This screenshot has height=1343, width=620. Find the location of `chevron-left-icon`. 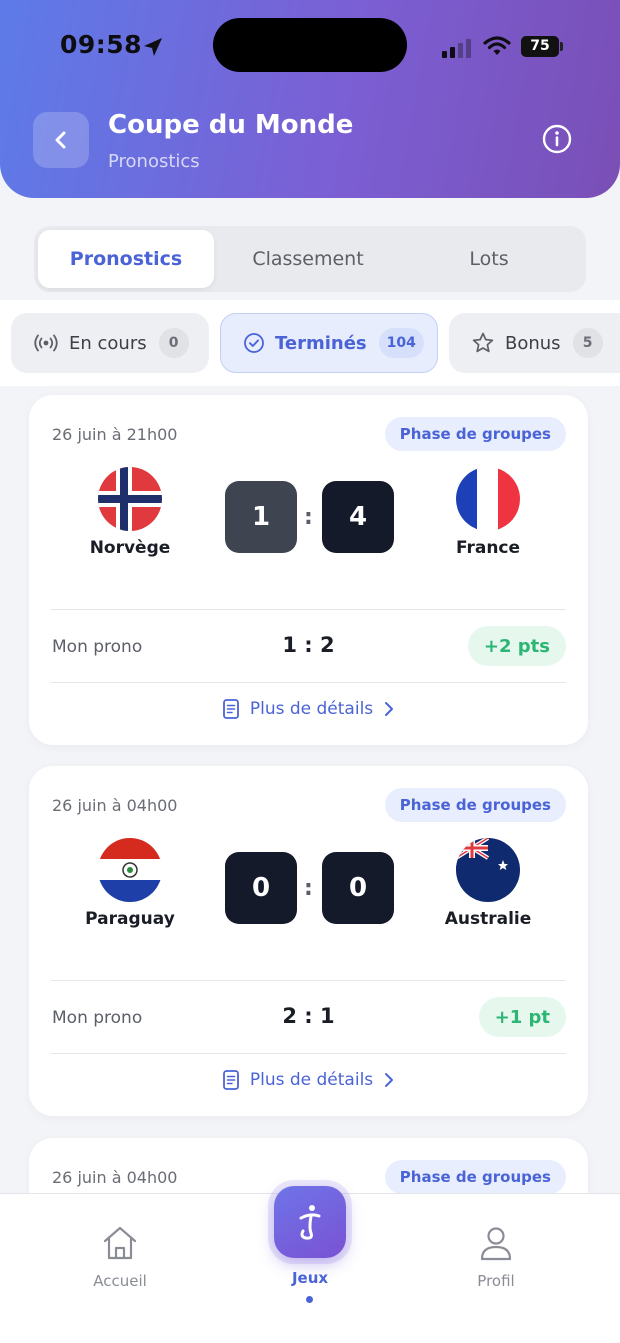

chevron-left-icon is located at coordinates (60, 140).